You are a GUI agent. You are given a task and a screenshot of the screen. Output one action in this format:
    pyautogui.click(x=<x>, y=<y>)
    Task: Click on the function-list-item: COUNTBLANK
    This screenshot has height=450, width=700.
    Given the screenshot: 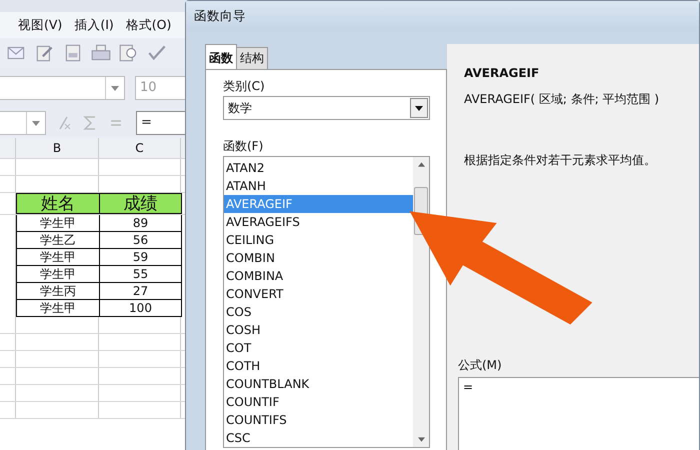 What is the action you would take?
    pyautogui.click(x=318, y=384)
    